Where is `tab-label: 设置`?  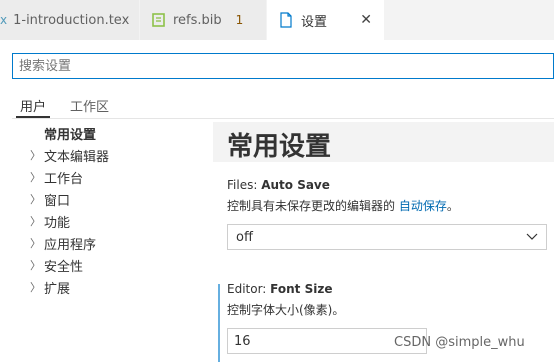
tab-label: 设置 is located at coordinates (314, 22).